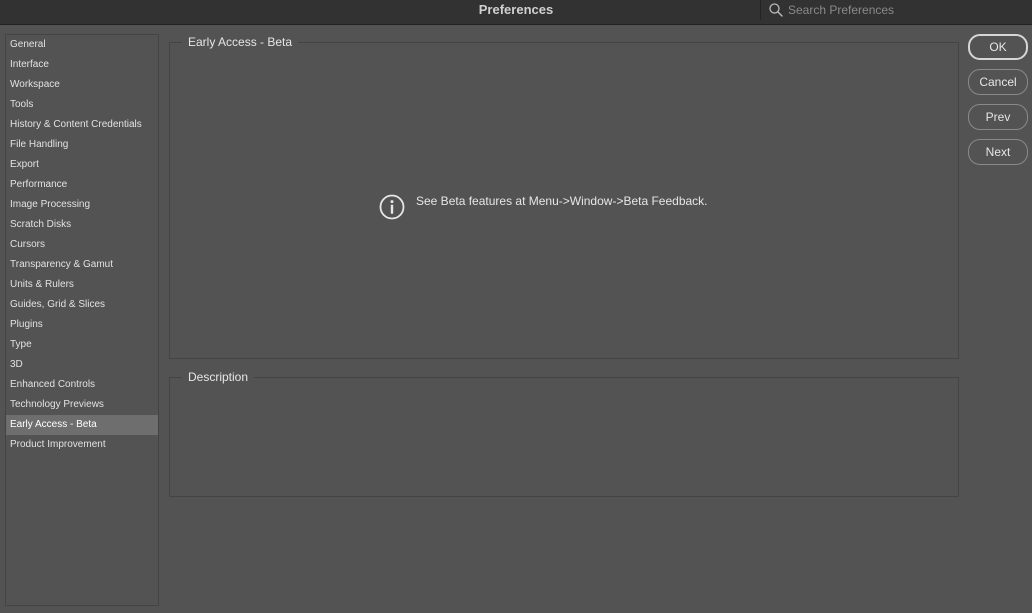 This screenshot has height=613, width=1032. What do you see at coordinates (903, 10) in the screenshot?
I see `search-input` at bounding box center [903, 10].